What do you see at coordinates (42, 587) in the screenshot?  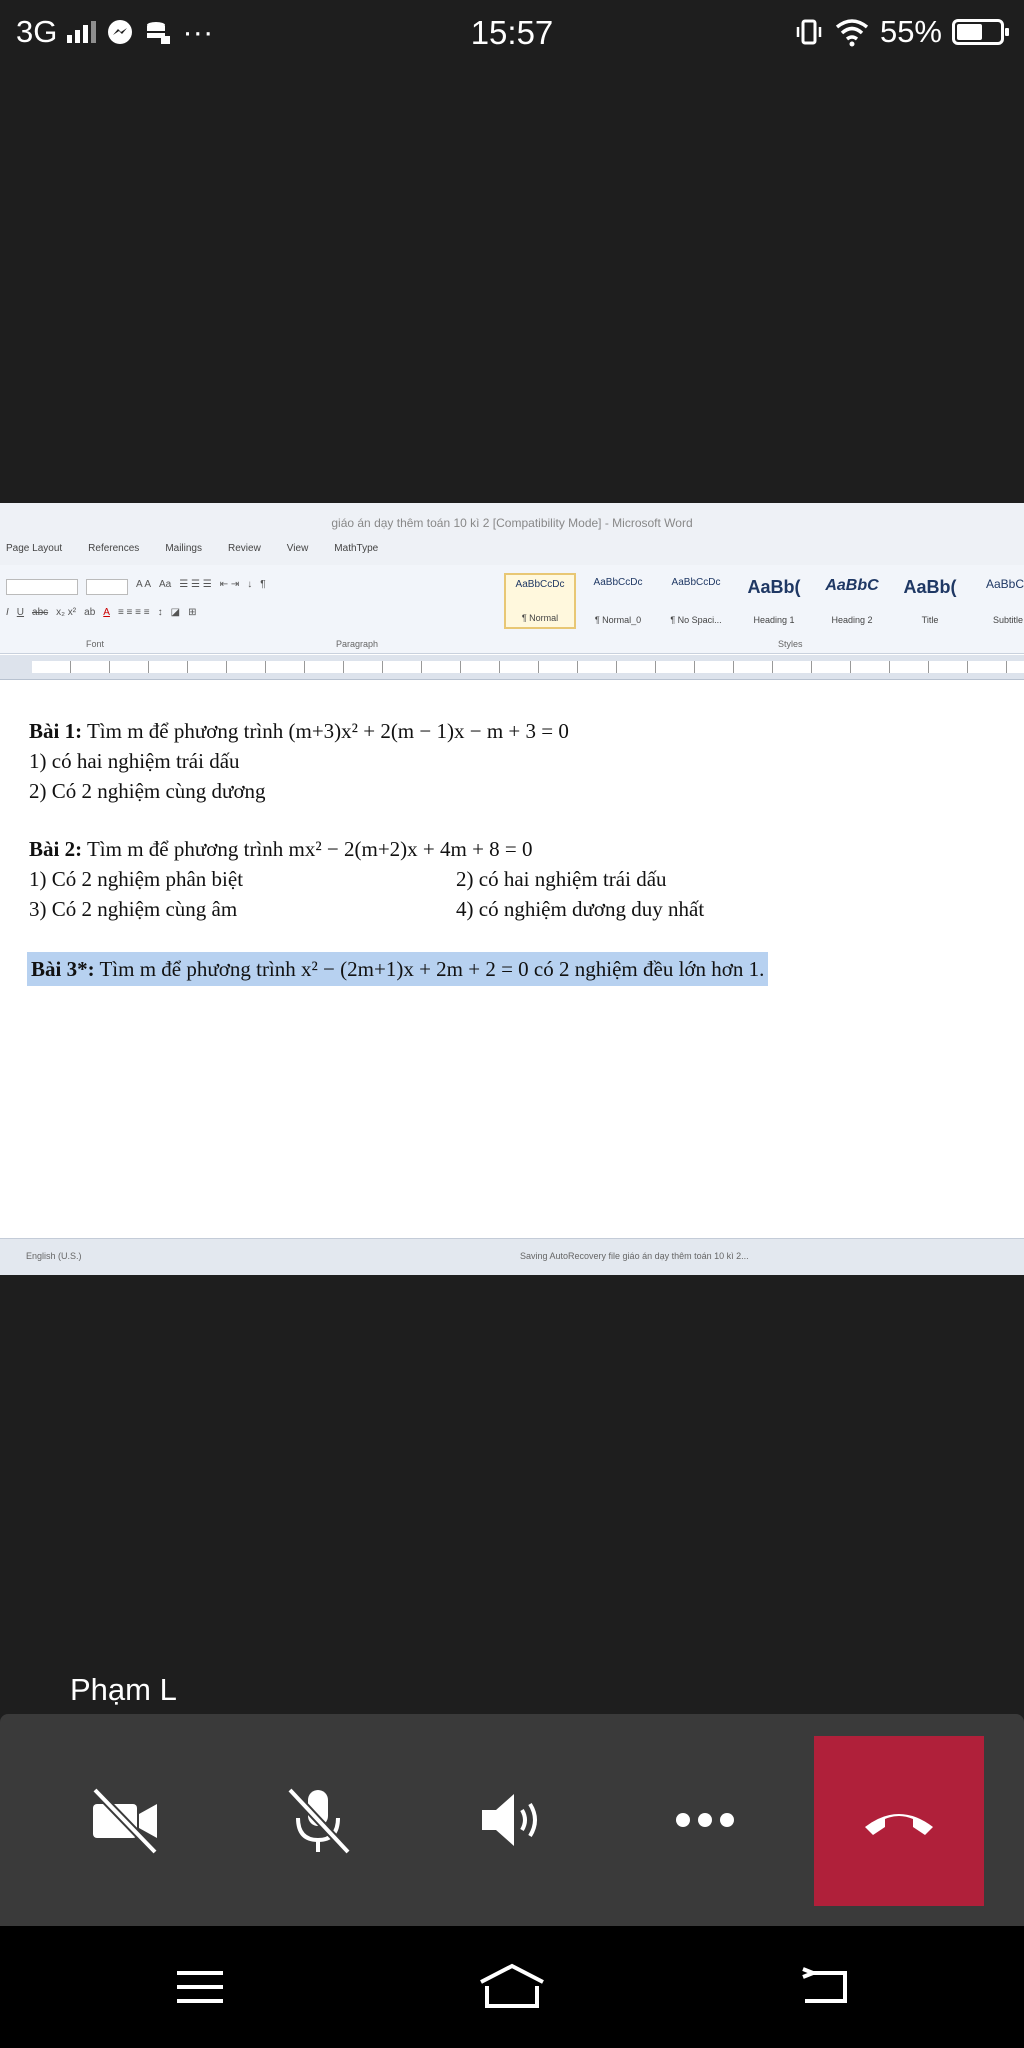 I see `font-name-box` at bounding box center [42, 587].